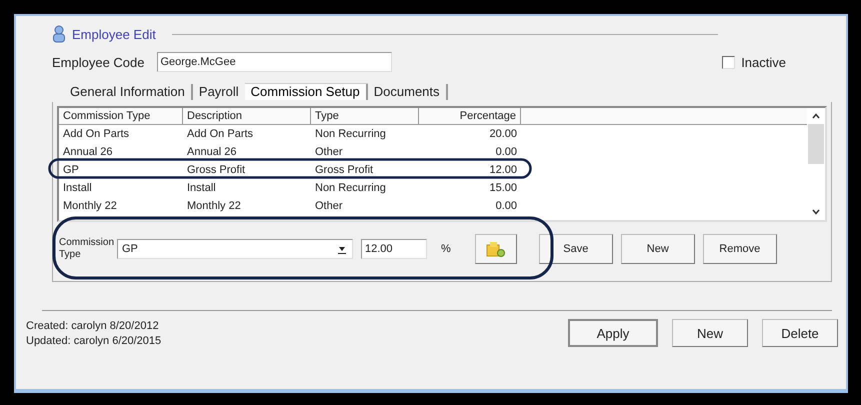 Image resolution: width=861 pixels, height=405 pixels. I want to click on percentage-field: 12.00, so click(394, 249).